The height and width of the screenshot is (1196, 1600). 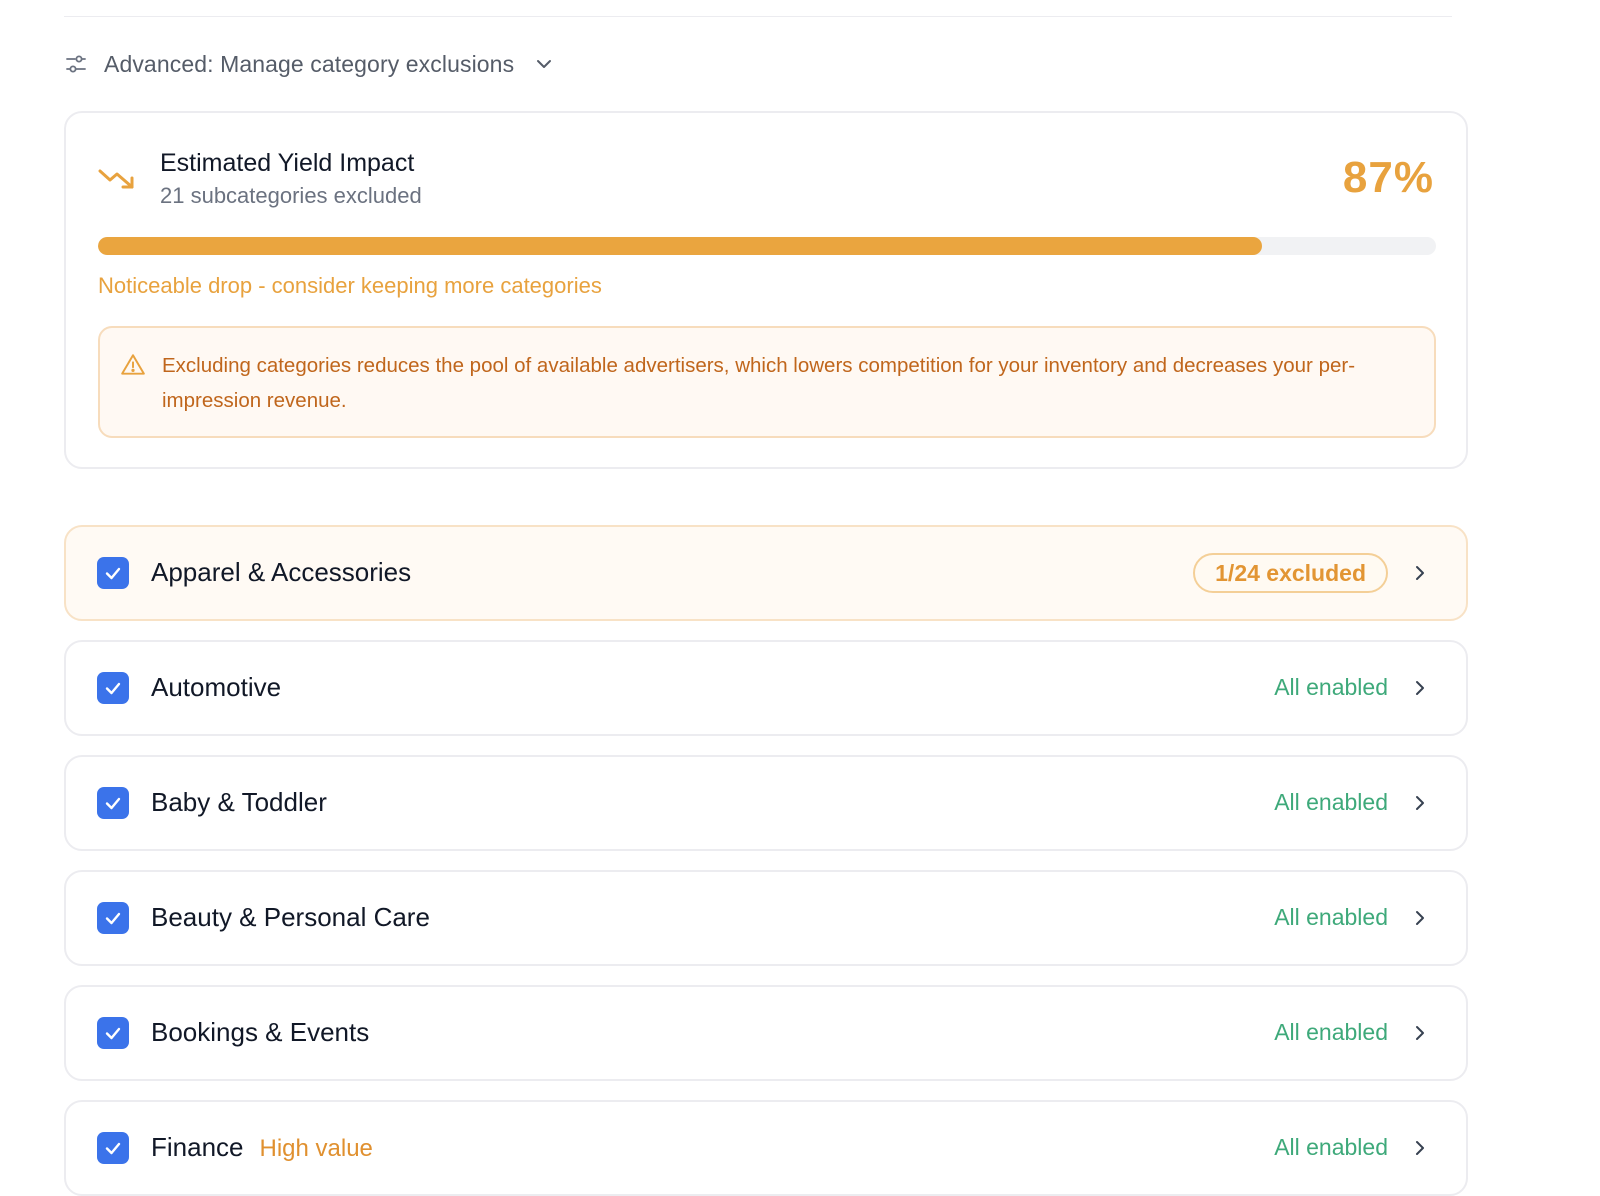 I want to click on sliders-icon, so click(x=76, y=64).